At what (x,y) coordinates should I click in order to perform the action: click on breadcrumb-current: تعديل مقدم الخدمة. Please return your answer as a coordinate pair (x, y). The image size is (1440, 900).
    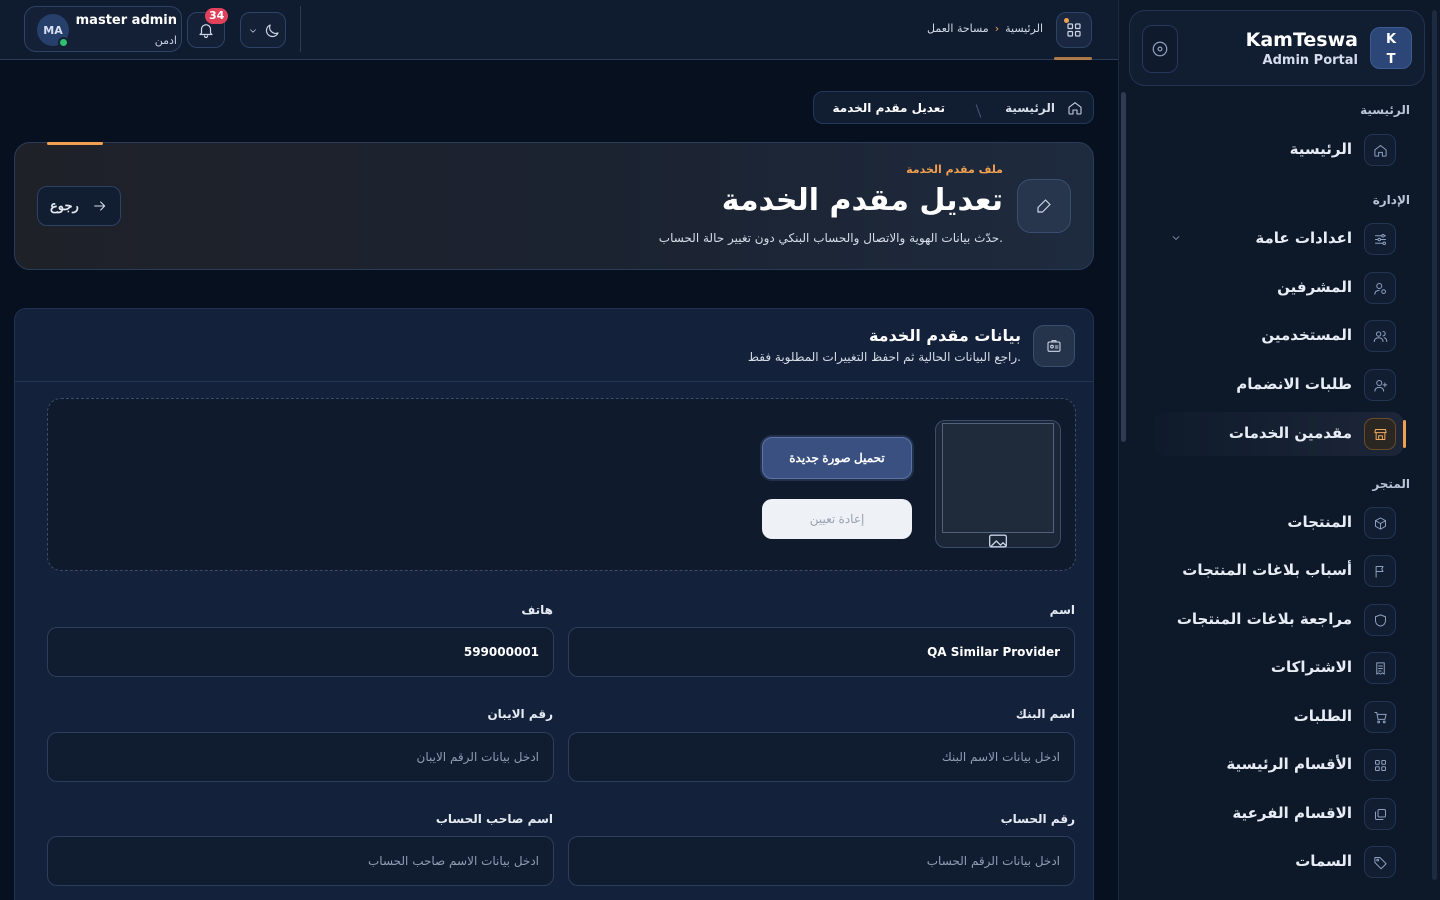
    Looking at the image, I should click on (888, 108).